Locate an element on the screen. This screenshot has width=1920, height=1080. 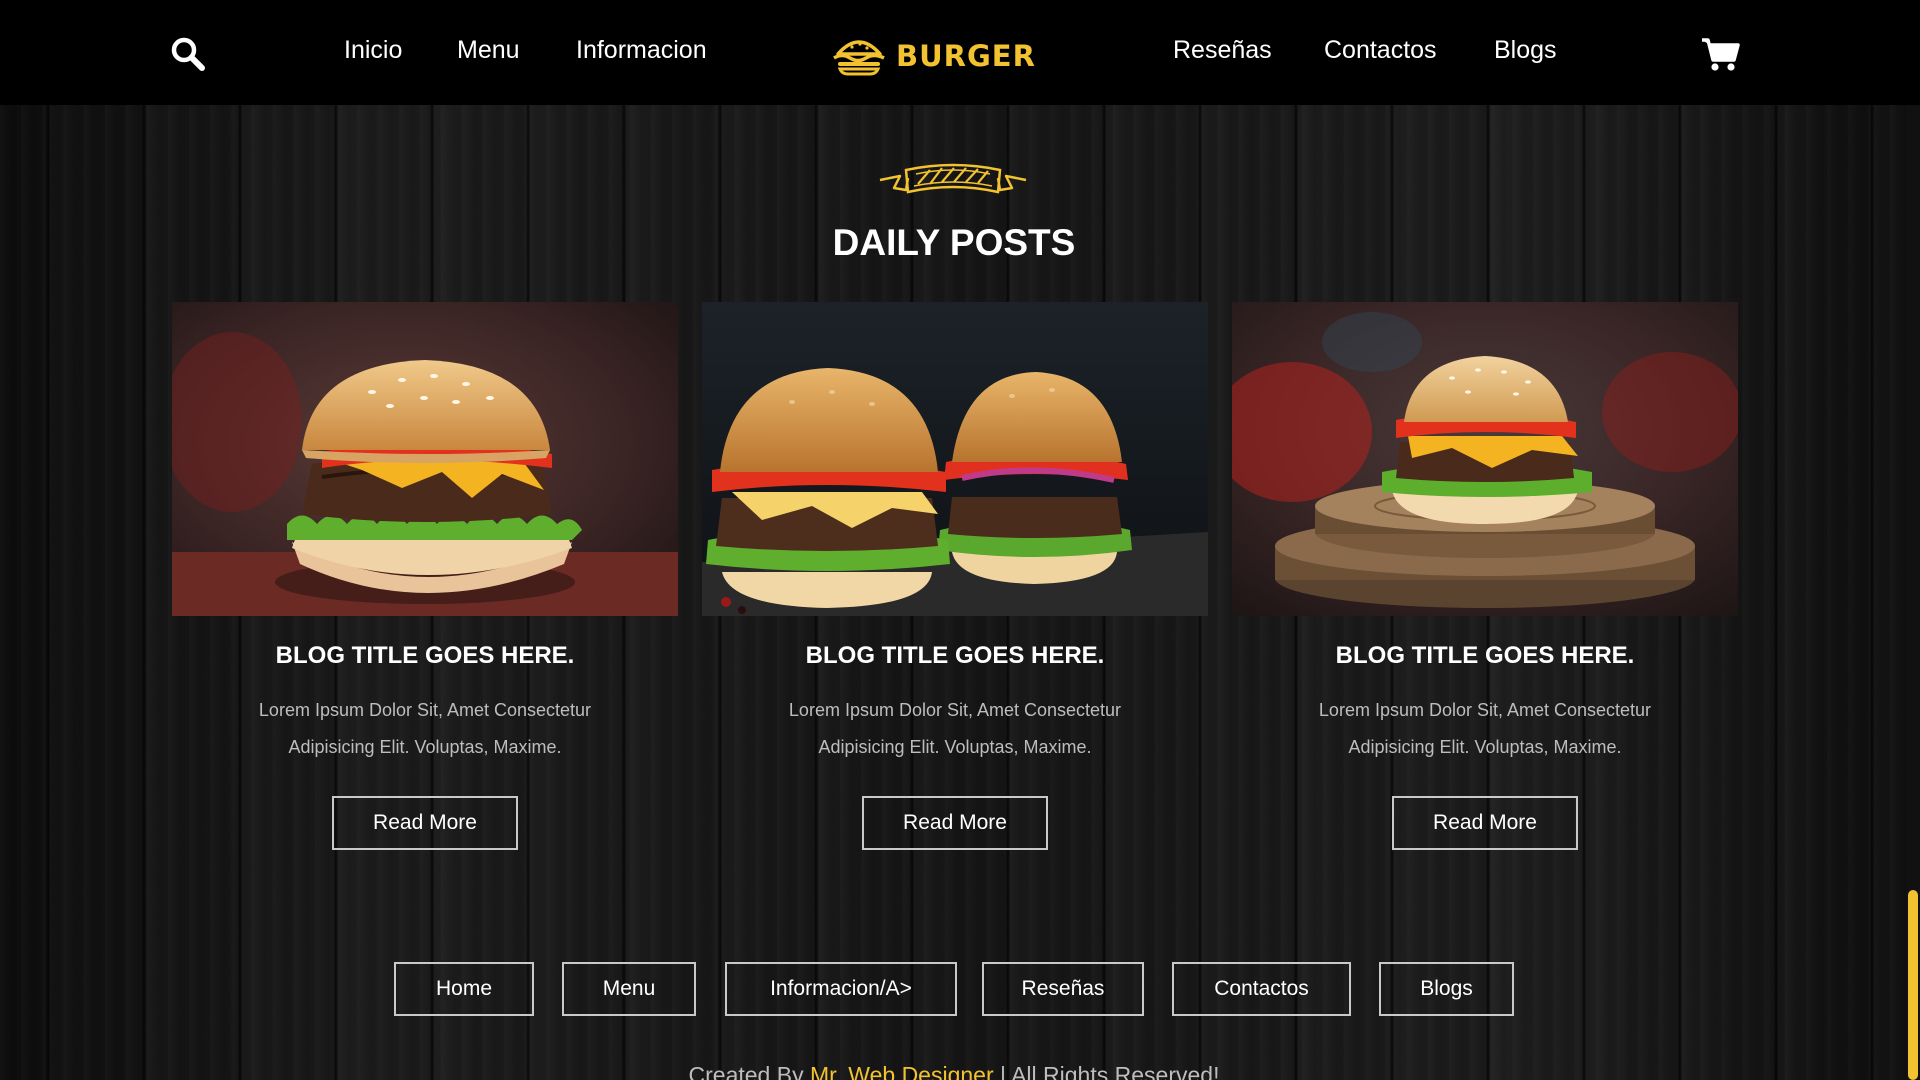
credit-author-link: Mr. Web Designer is located at coordinates (902, 1071).